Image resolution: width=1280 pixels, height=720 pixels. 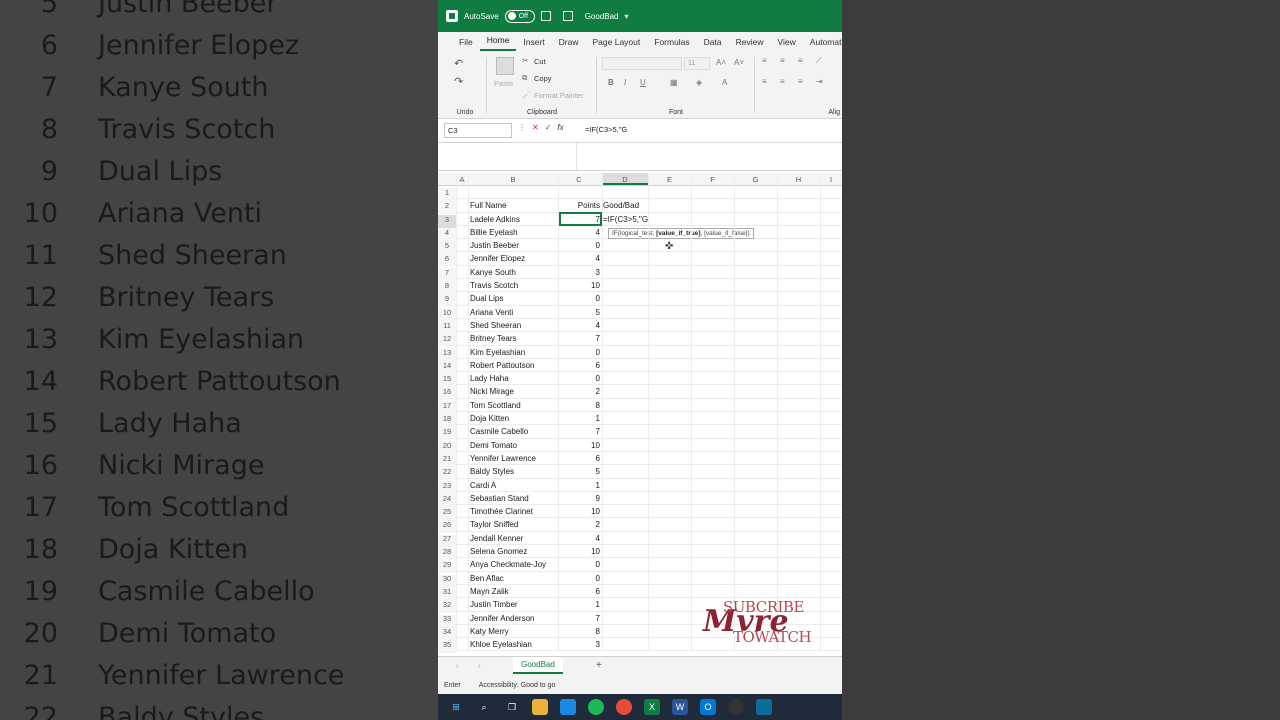 What do you see at coordinates (579, 498) in the screenshot?
I see `cell-points: 9` at bounding box center [579, 498].